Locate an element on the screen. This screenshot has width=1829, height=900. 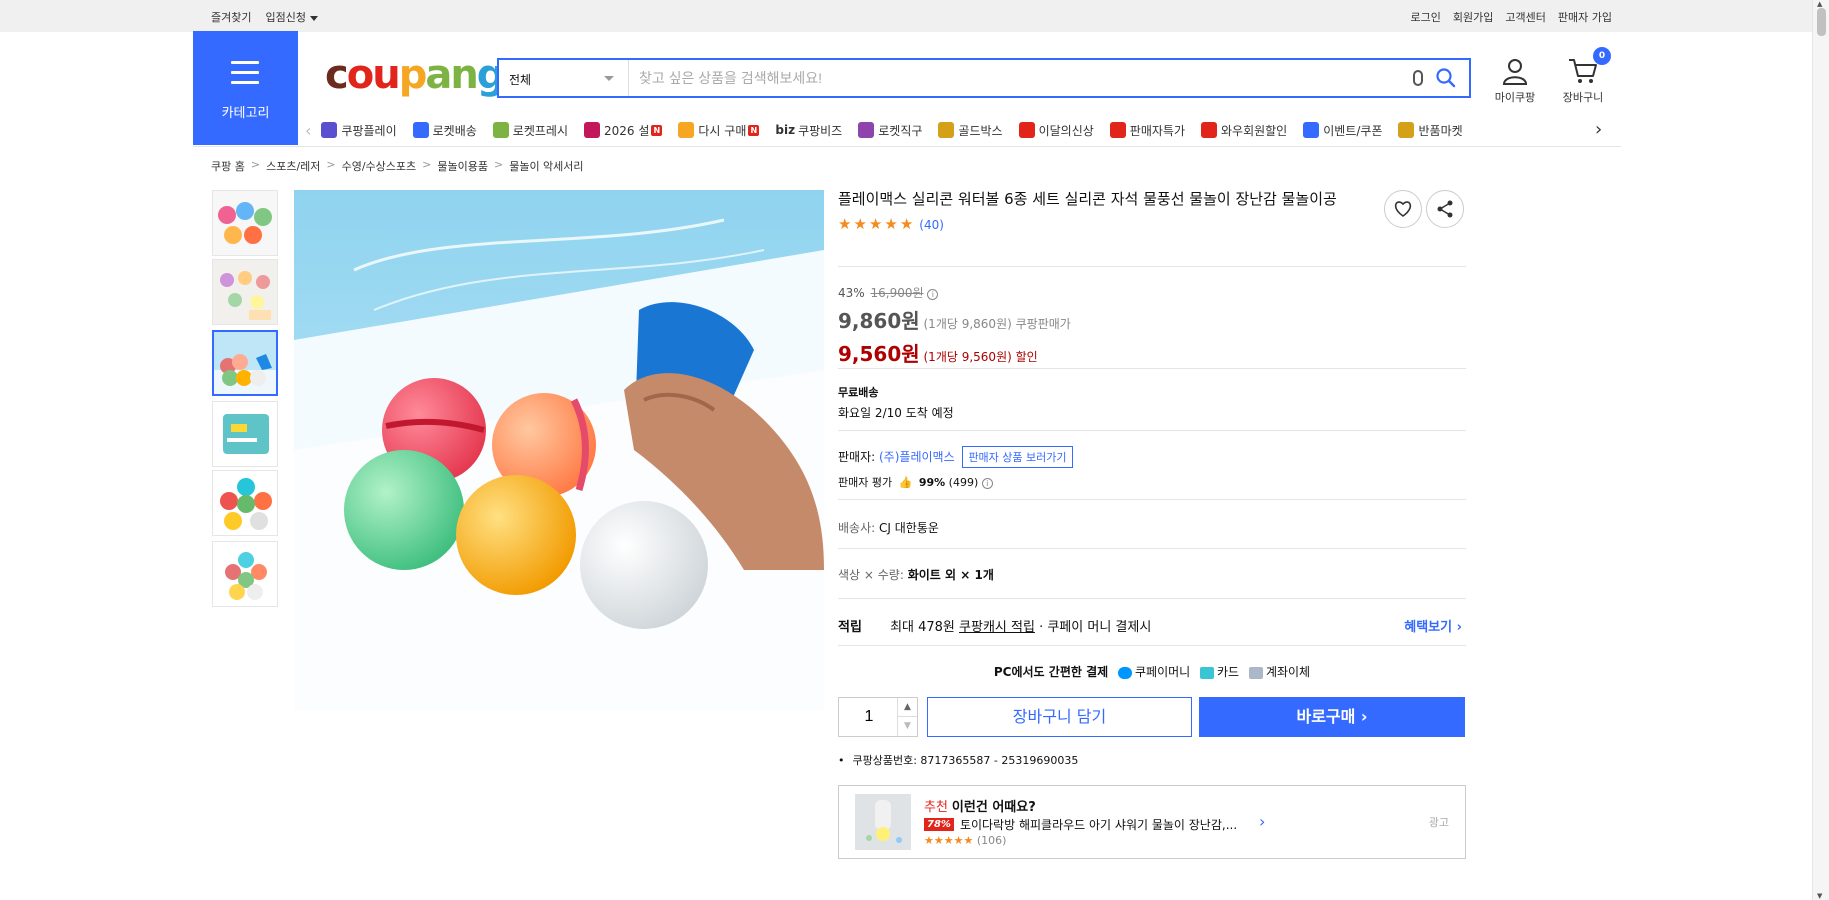
payment-option: 쿠페이머니 is located at coordinates (1162, 672).